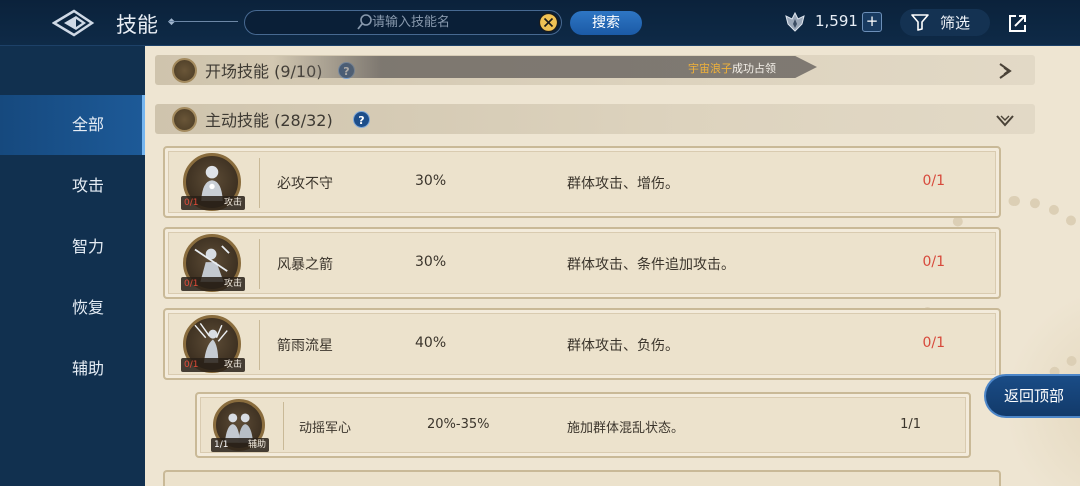  What do you see at coordinates (361, 119) in the screenshot?
I see `help-icon: ?` at bounding box center [361, 119].